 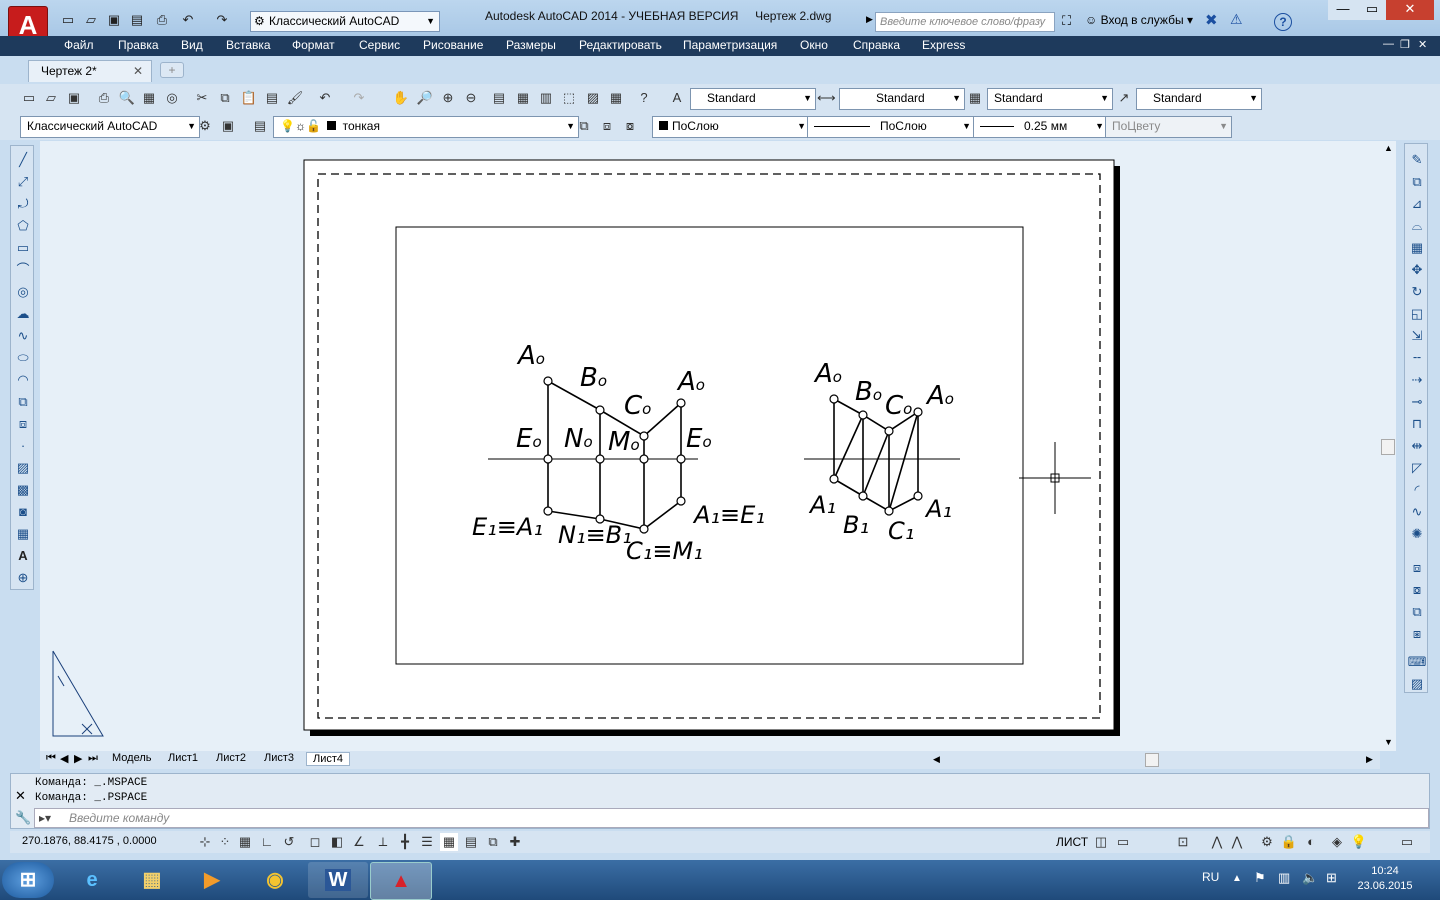 What do you see at coordinates (23, 402) in the screenshot?
I see `insert-block-icon: ⧉` at bounding box center [23, 402].